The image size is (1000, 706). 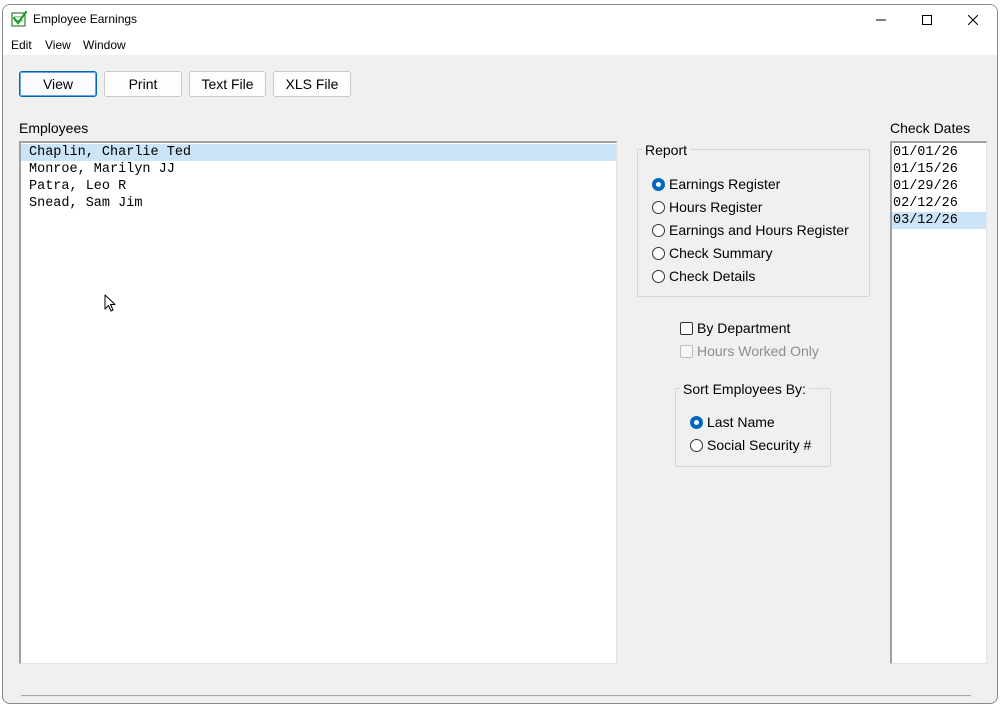 I want to click on by-department-checkbox: By Department, so click(x=735, y=328).